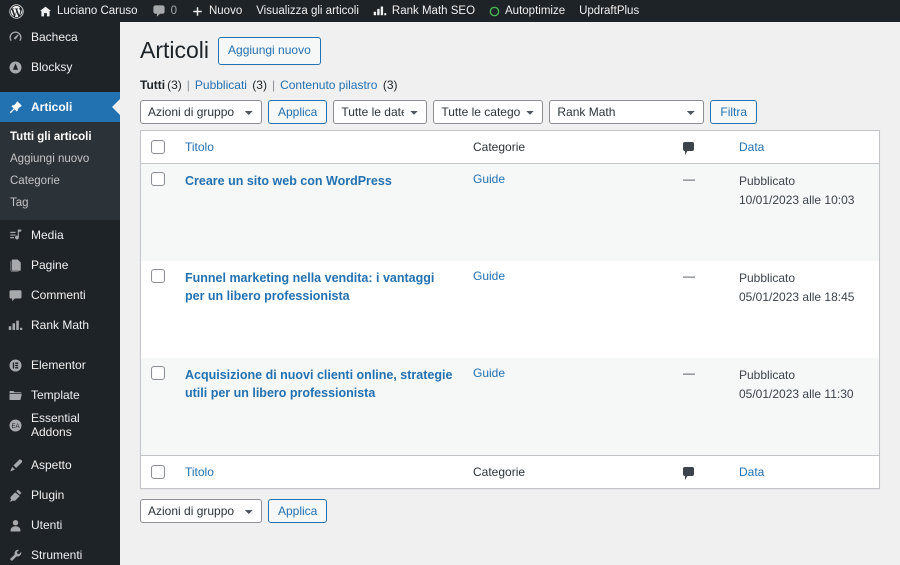  Describe the element at coordinates (51, 137) in the screenshot. I see `submenu-item-label: Tutti gli articoli` at that location.